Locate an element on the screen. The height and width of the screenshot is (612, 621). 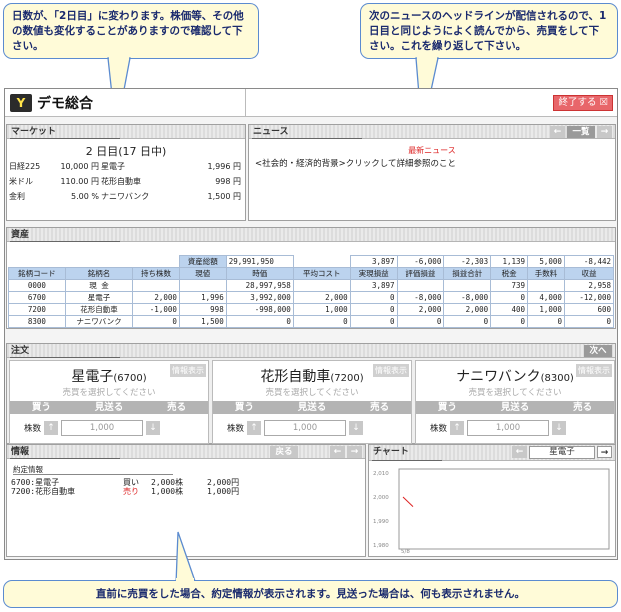
total-assets-value: 29,991,950 is located at coordinates (259, 261).